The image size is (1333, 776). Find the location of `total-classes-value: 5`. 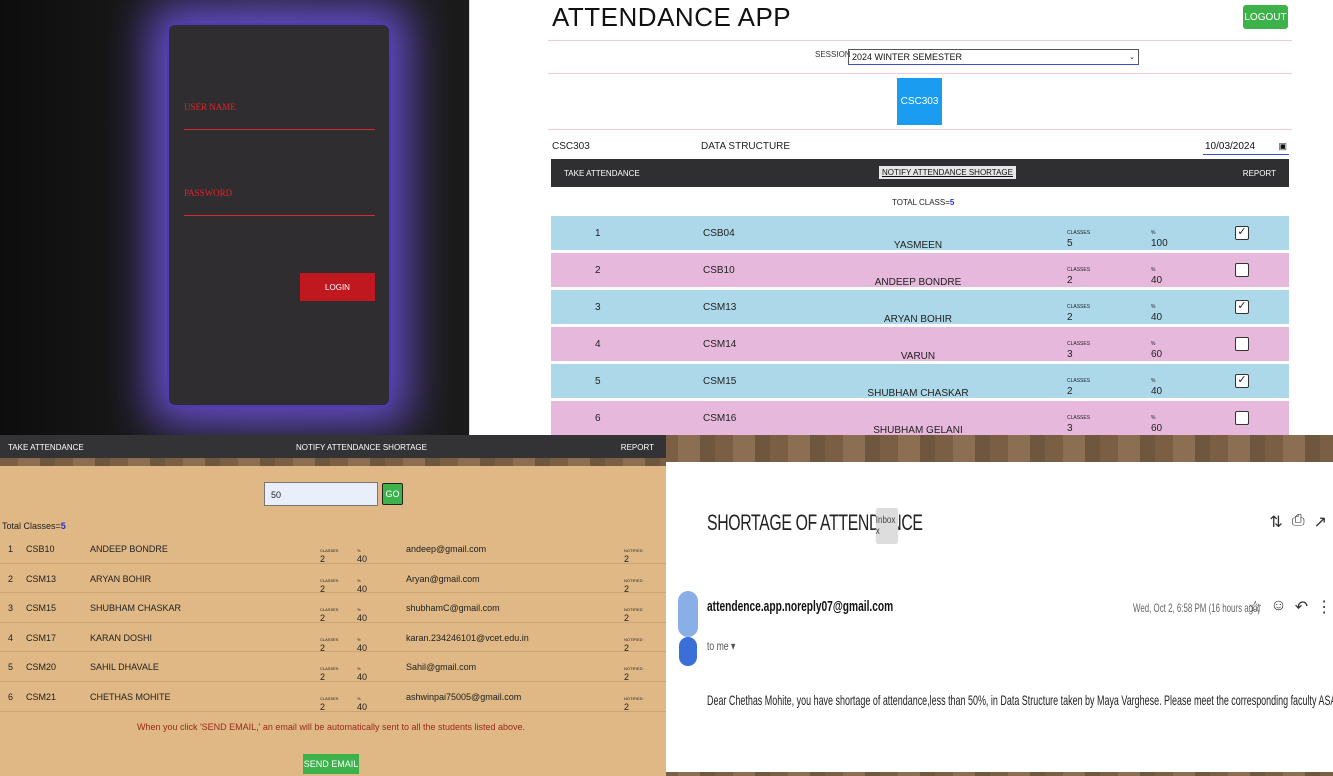

total-classes-value: 5 is located at coordinates (63, 526).